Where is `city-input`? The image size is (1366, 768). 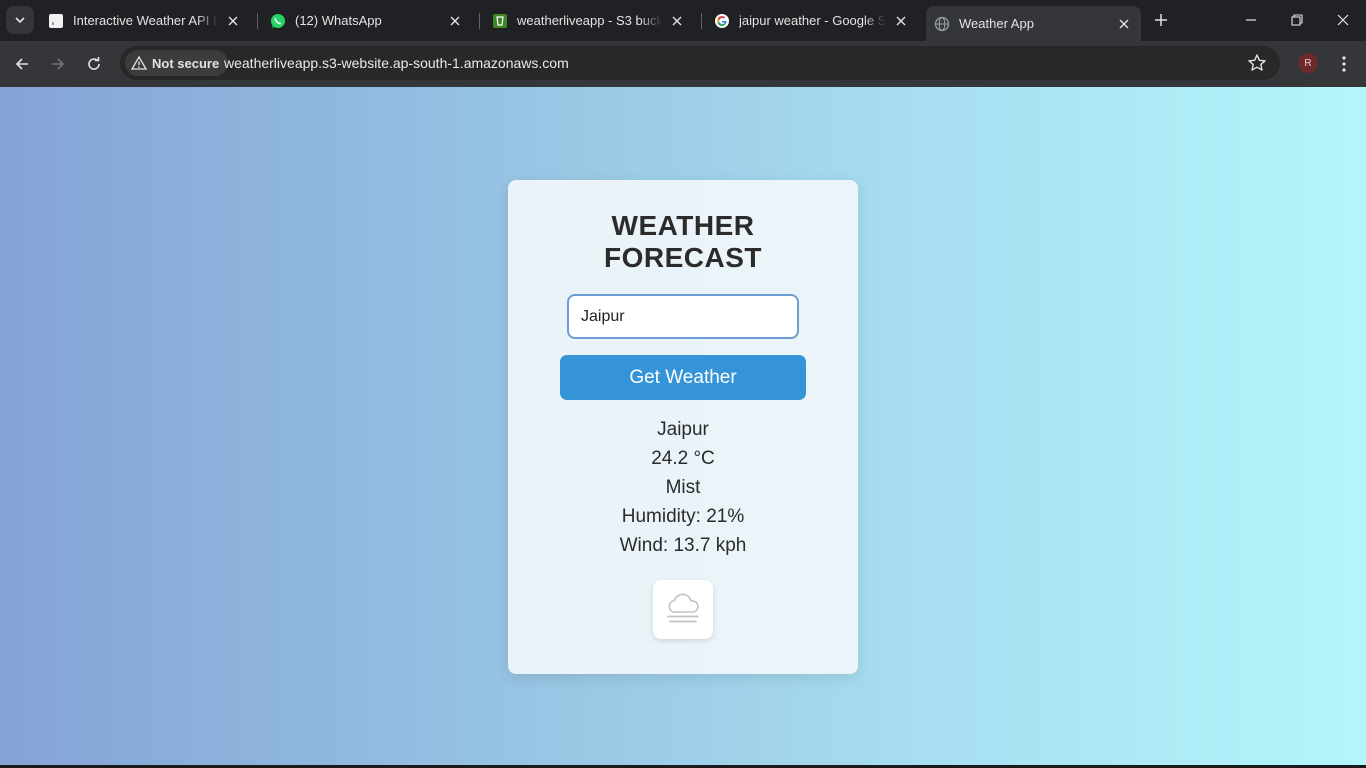 city-input is located at coordinates (683, 316).